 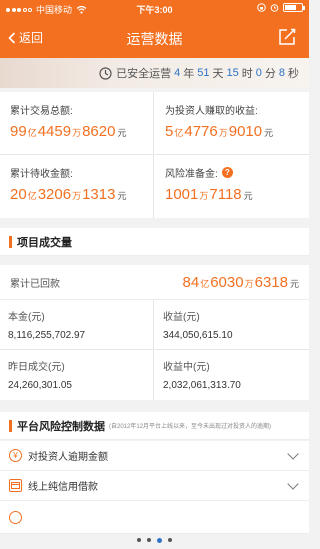 I want to click on value-part: 6030, so click(x=227, y=282).